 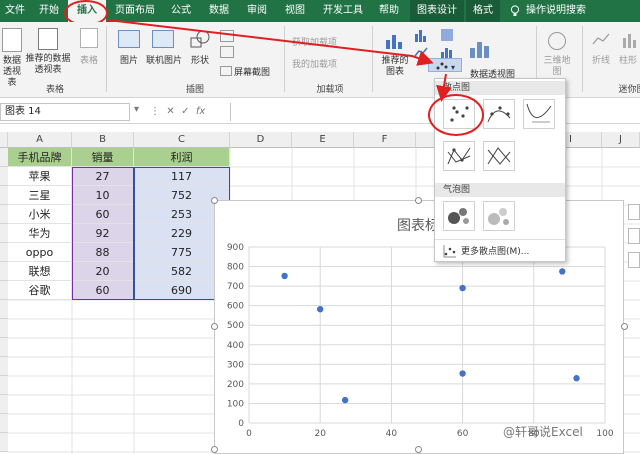 I want to click on annotation-arrows, so click(x=279, y=60).